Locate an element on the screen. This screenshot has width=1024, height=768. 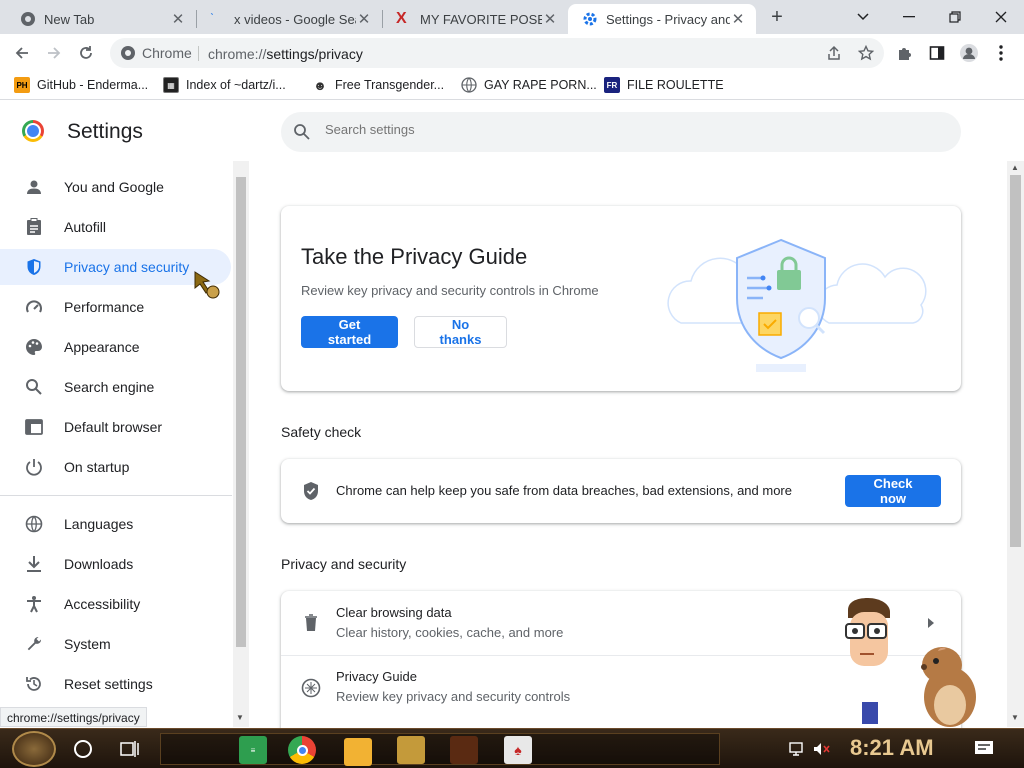
restore-button is located at coordinates (955, 17).